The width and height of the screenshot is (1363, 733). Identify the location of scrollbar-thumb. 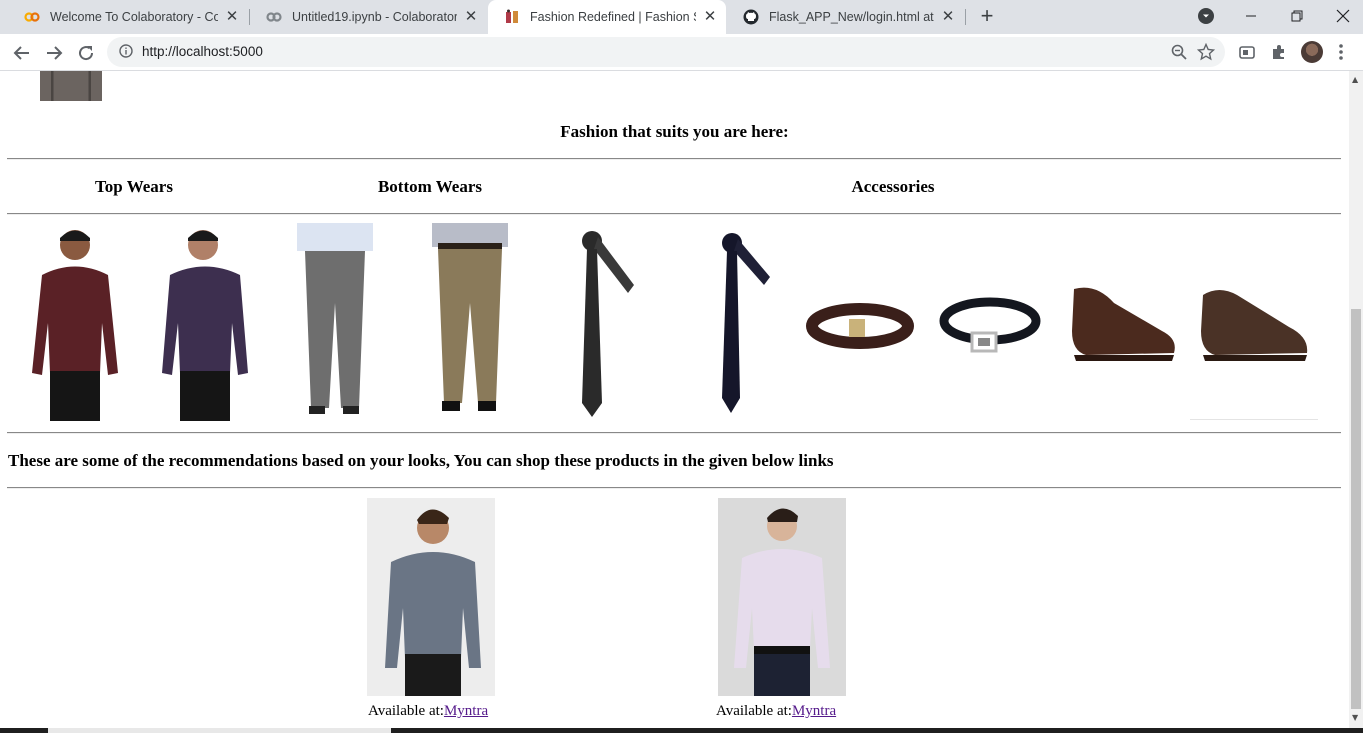
(1356, 509).